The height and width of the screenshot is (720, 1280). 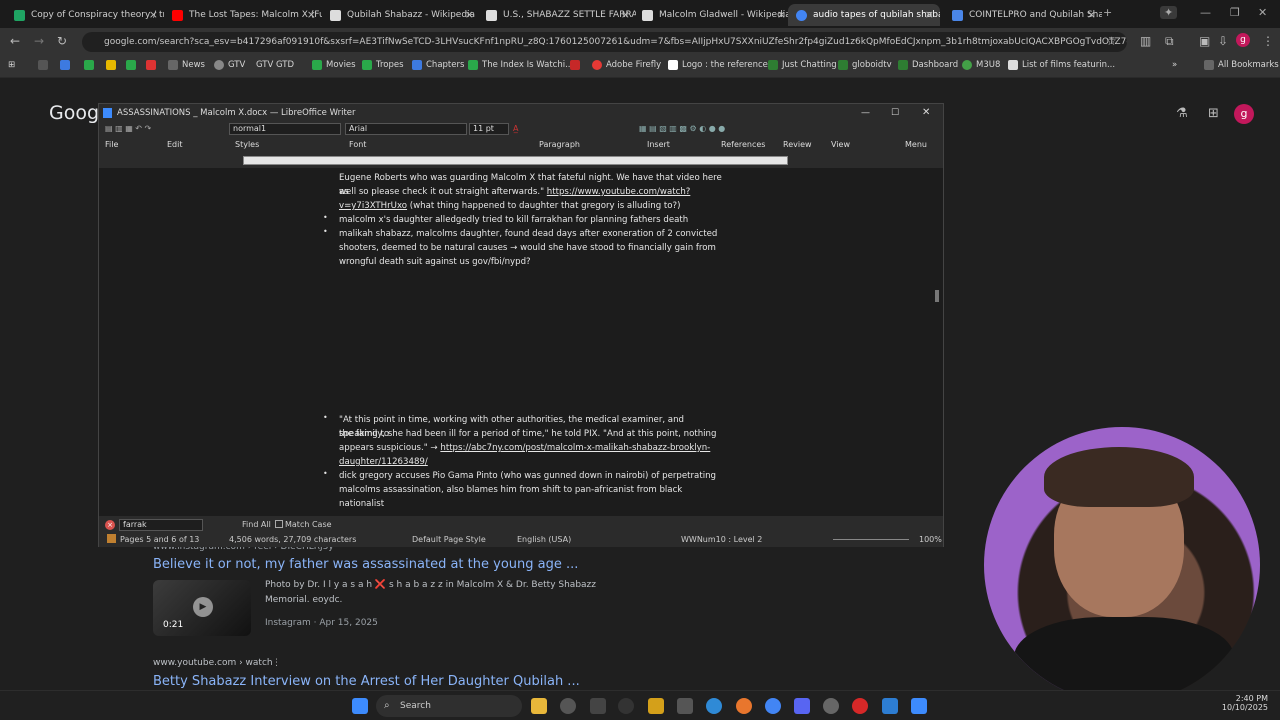 I want to click on writer-icon, so click(x=919, y=706).